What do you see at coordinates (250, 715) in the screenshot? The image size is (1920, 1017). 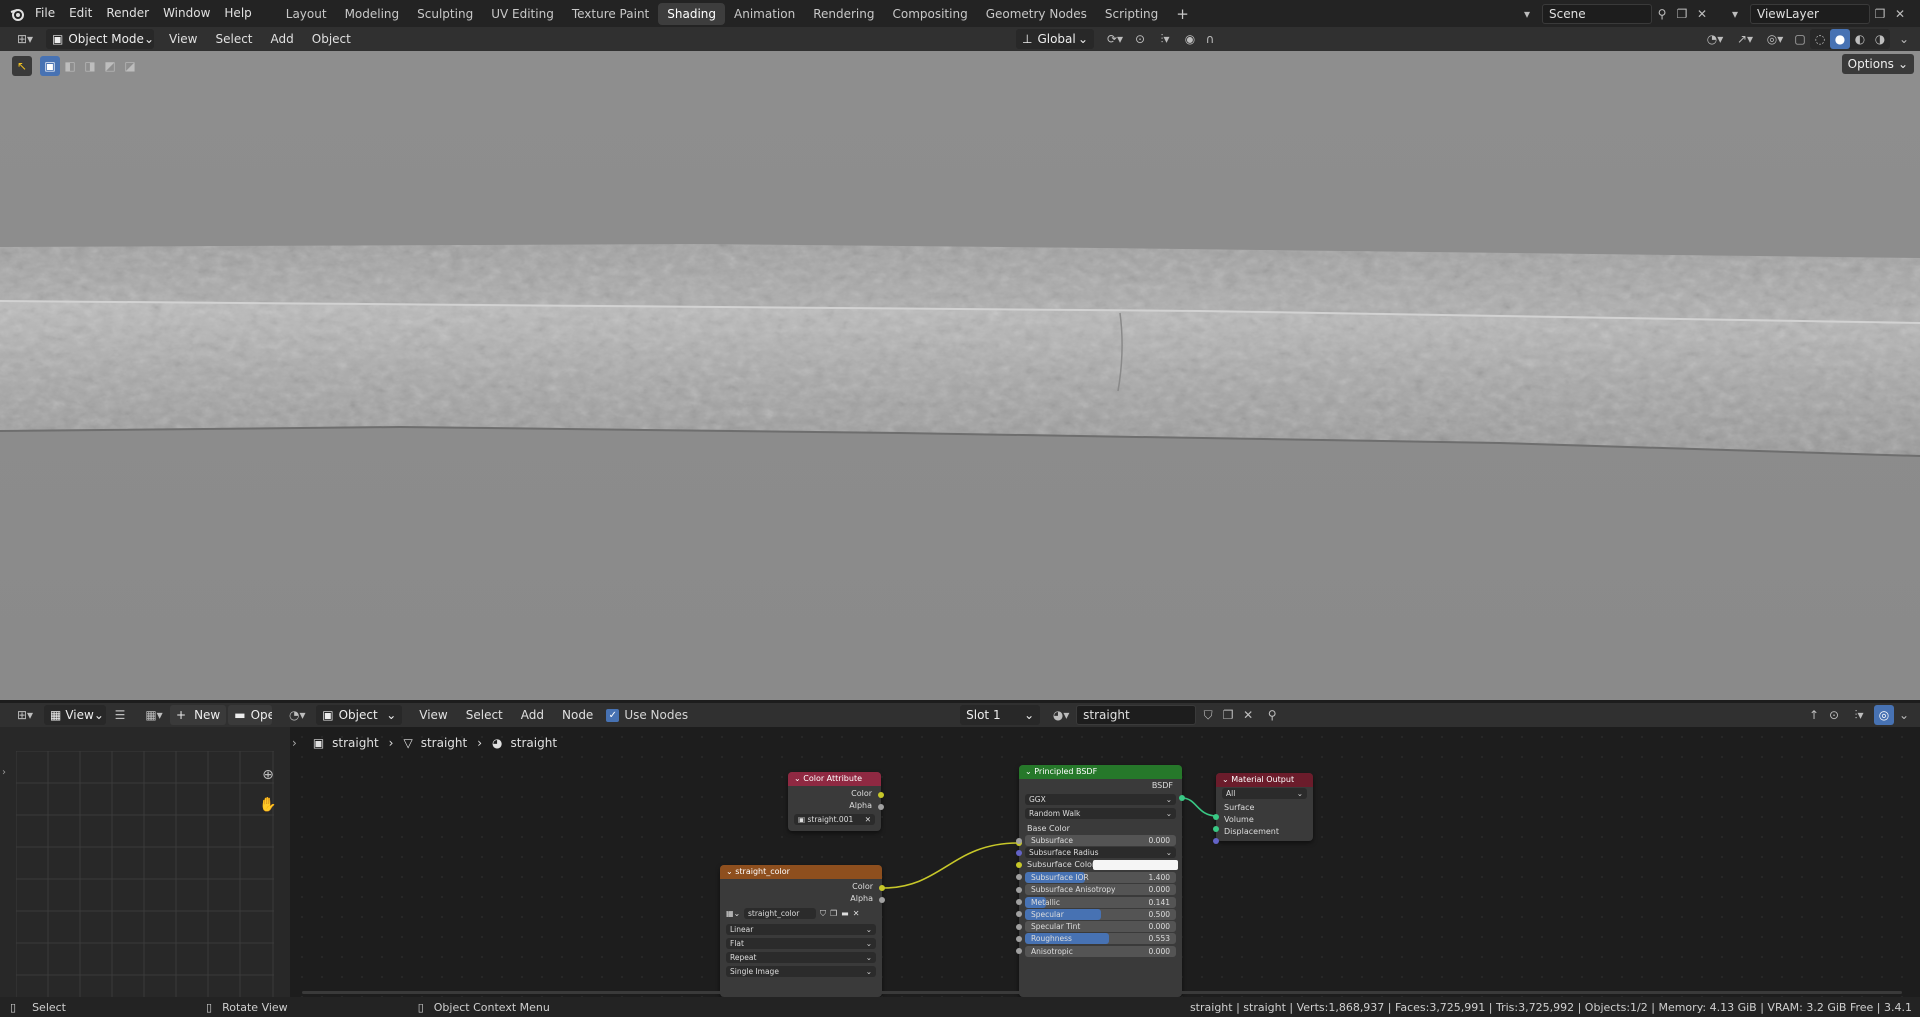 I see `open-image-button: ▬ Ope` at bounding box center [250, 715].